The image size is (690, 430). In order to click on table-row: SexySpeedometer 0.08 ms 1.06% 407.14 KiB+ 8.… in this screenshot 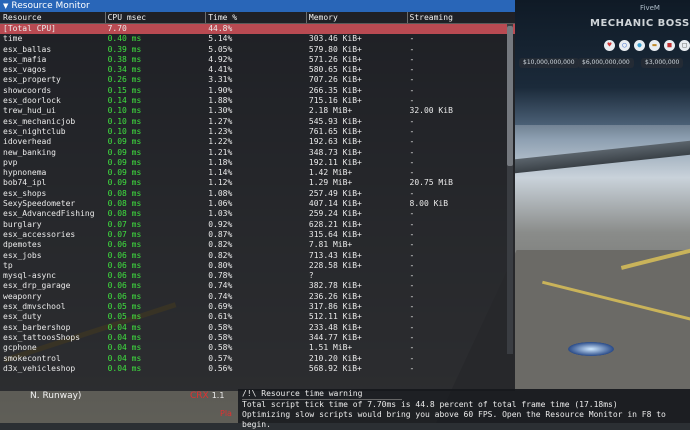, I will do `click(257, 204)`.